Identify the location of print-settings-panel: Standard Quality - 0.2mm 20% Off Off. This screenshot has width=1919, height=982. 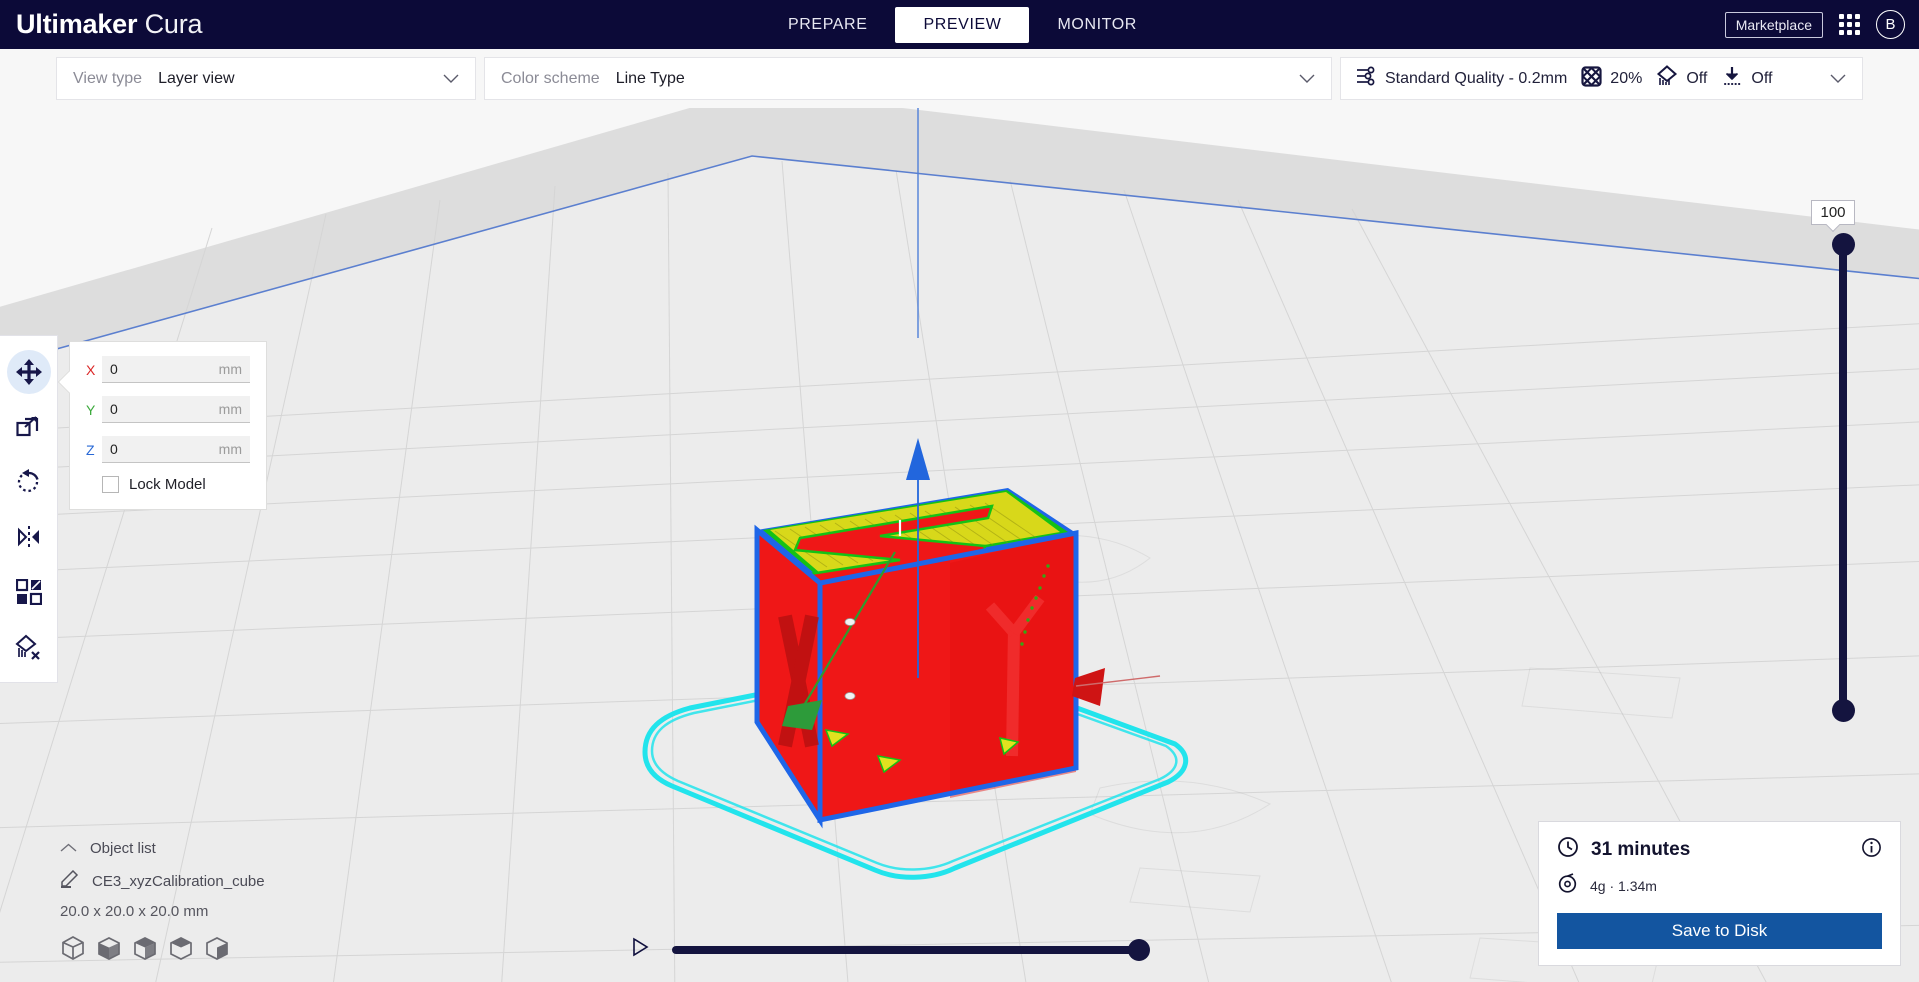
(1601, 78).